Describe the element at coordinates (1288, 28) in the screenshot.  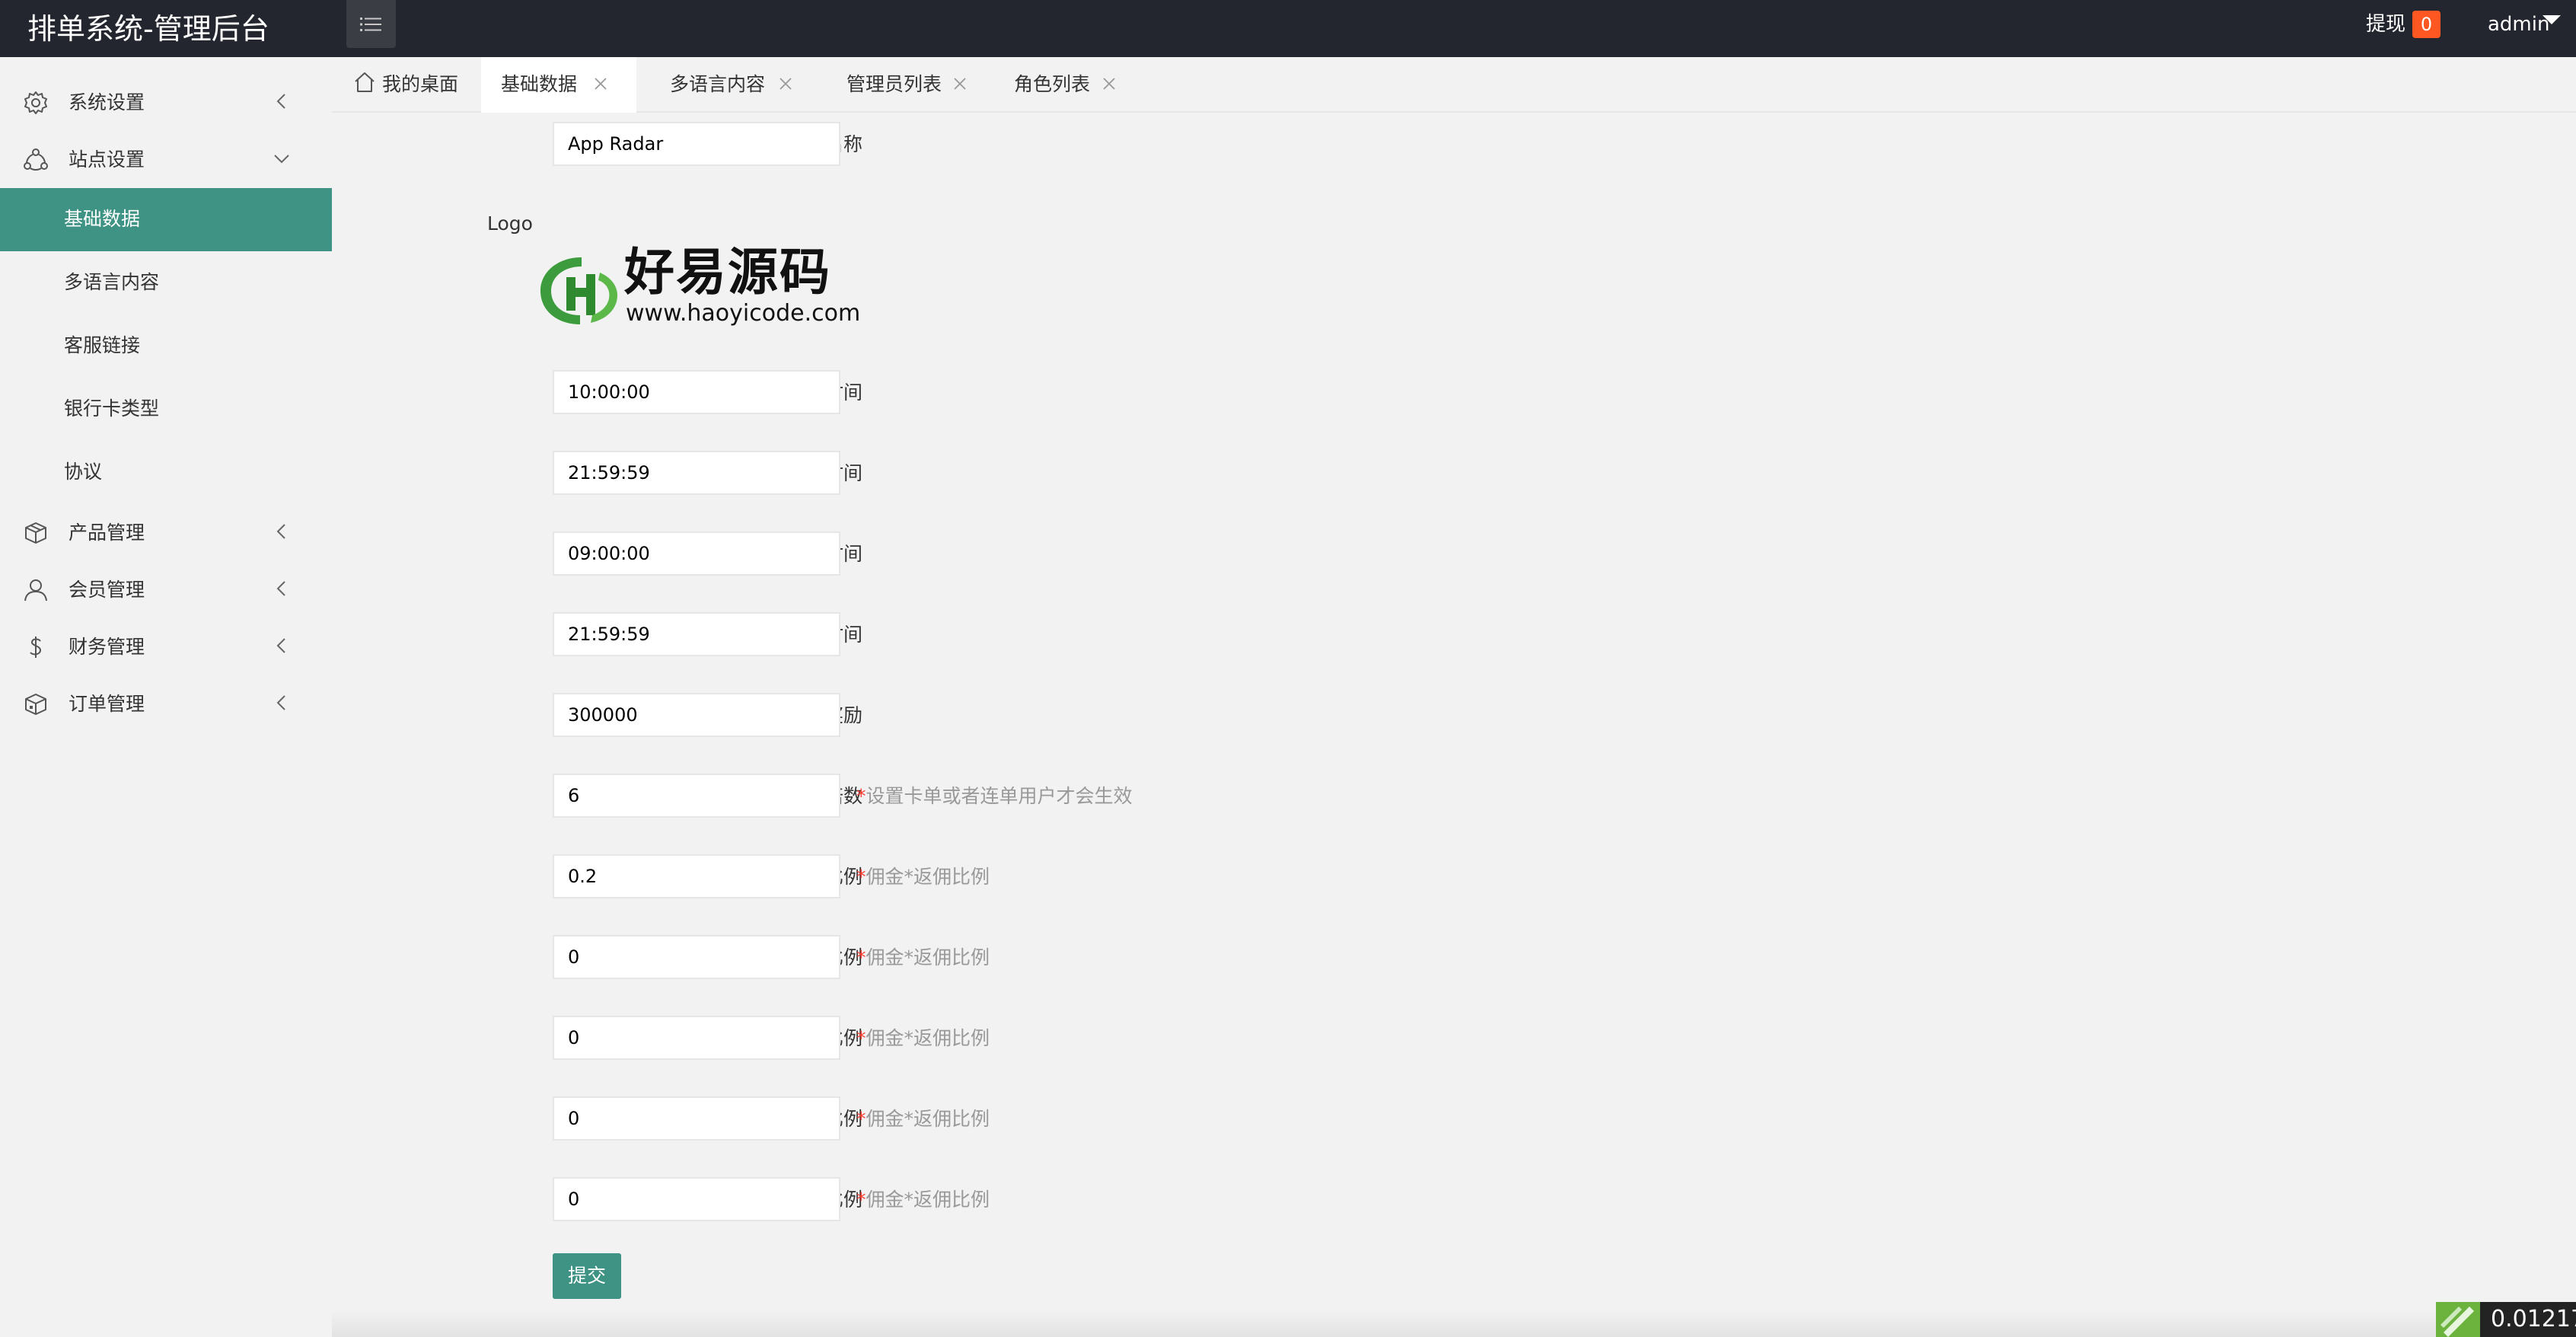
I see `top-header: 排单系统-管理后台 提现 0 admin` at that location.